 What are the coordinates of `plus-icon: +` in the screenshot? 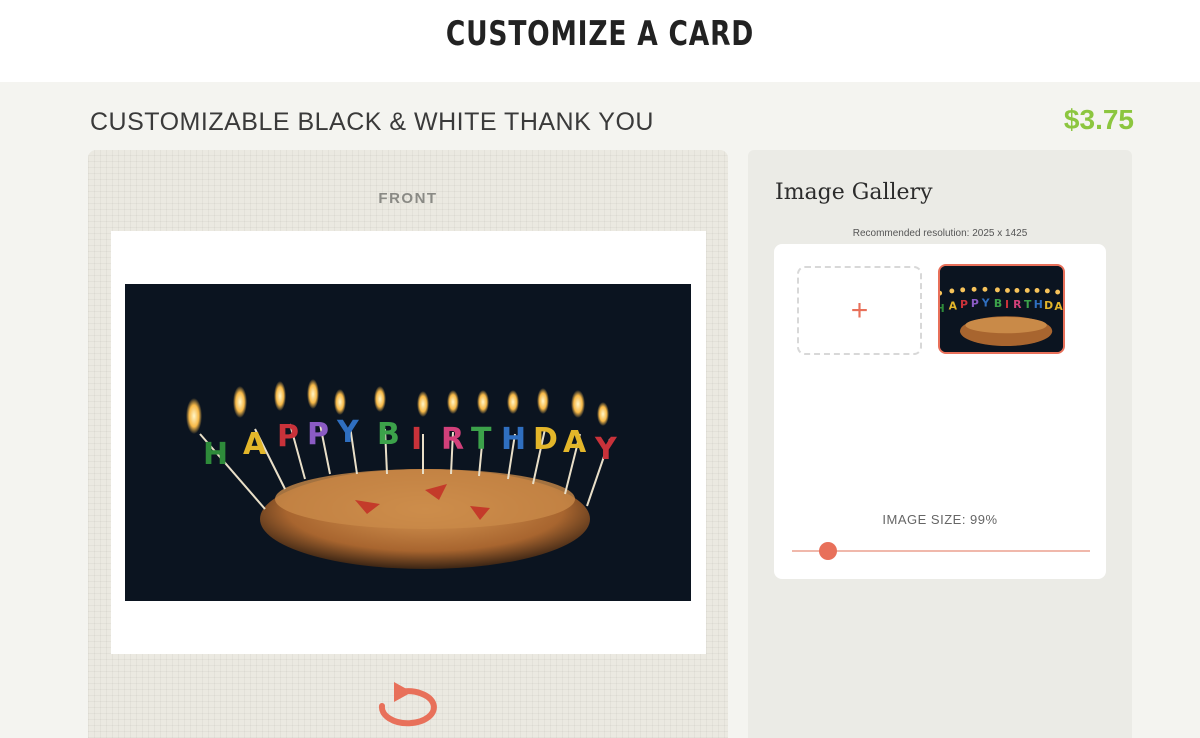 It's located at (859, 310).